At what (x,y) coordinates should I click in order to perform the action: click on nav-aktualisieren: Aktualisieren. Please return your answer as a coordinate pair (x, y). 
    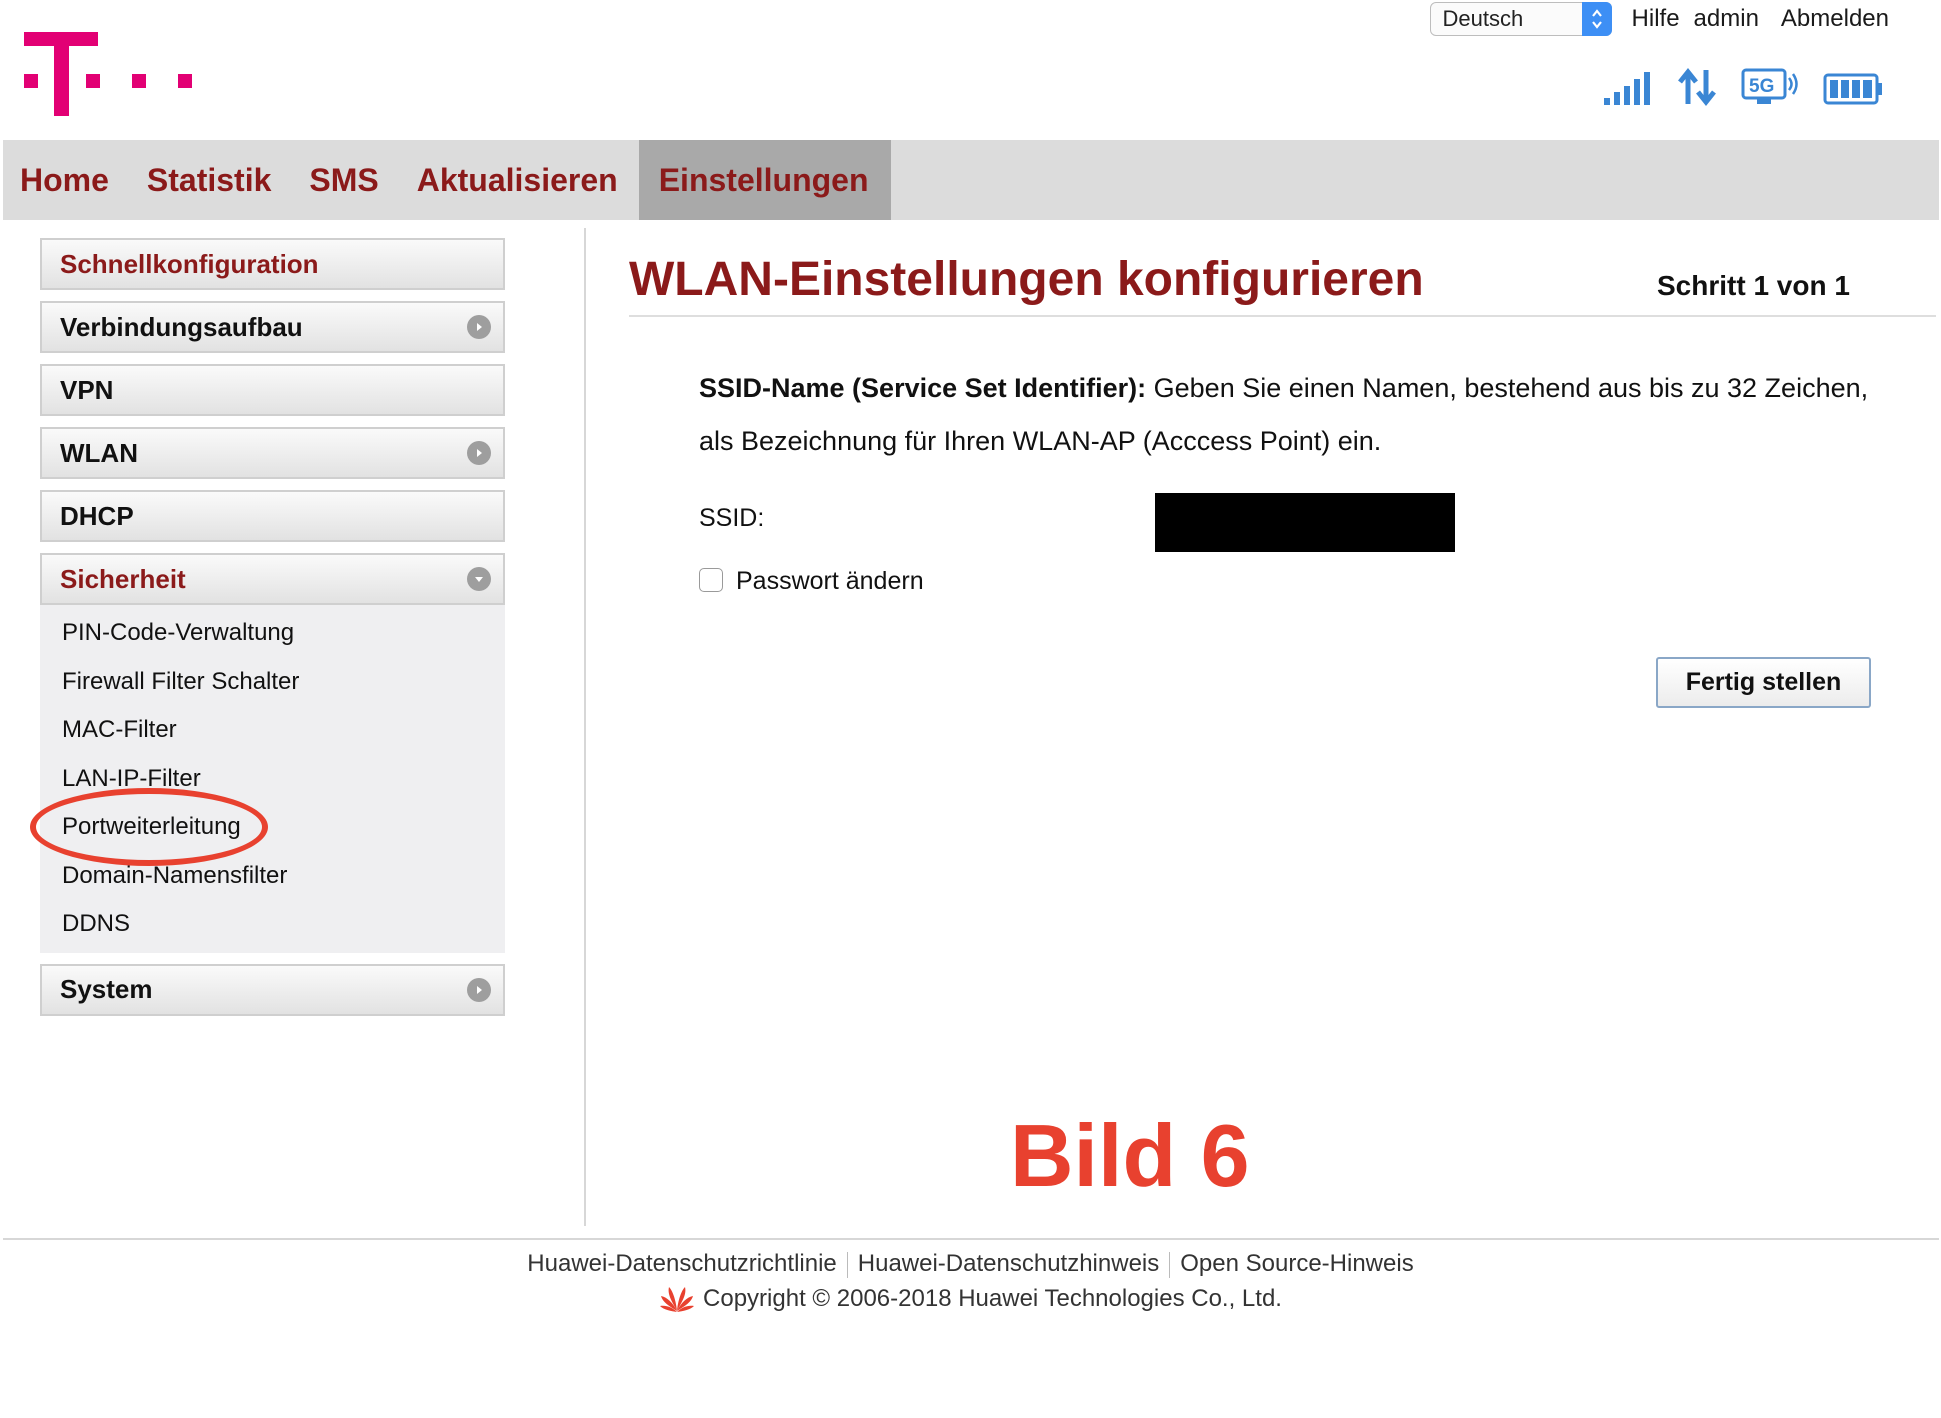
    Looking at the image, I should click on (519, 180).